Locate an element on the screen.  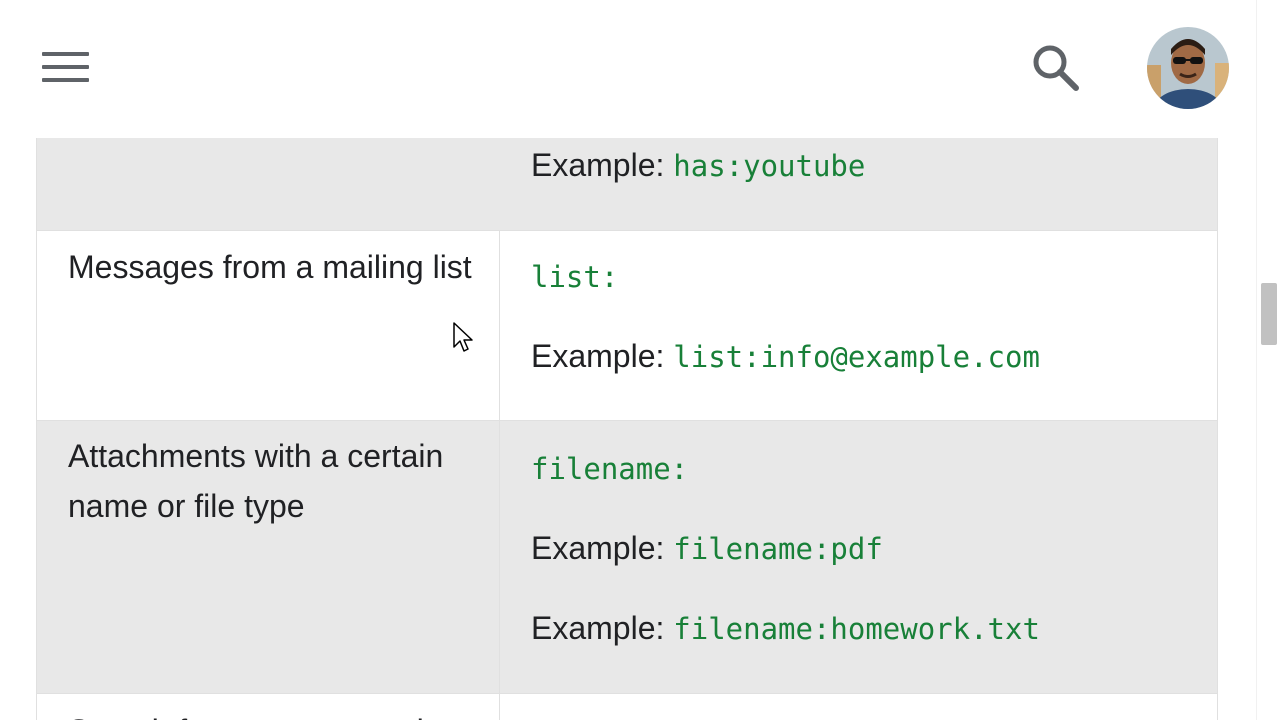
scrollbar-thumb is located at coordinates (1269, 314).